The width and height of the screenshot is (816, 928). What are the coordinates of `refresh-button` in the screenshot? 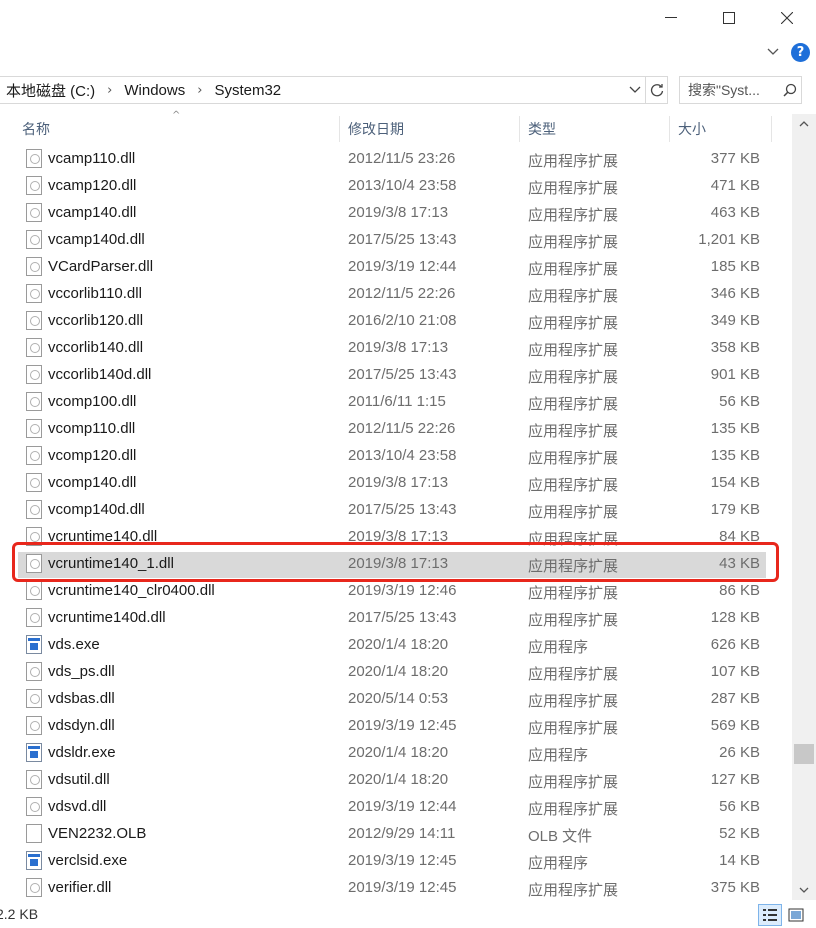 It's located at (656, 90).